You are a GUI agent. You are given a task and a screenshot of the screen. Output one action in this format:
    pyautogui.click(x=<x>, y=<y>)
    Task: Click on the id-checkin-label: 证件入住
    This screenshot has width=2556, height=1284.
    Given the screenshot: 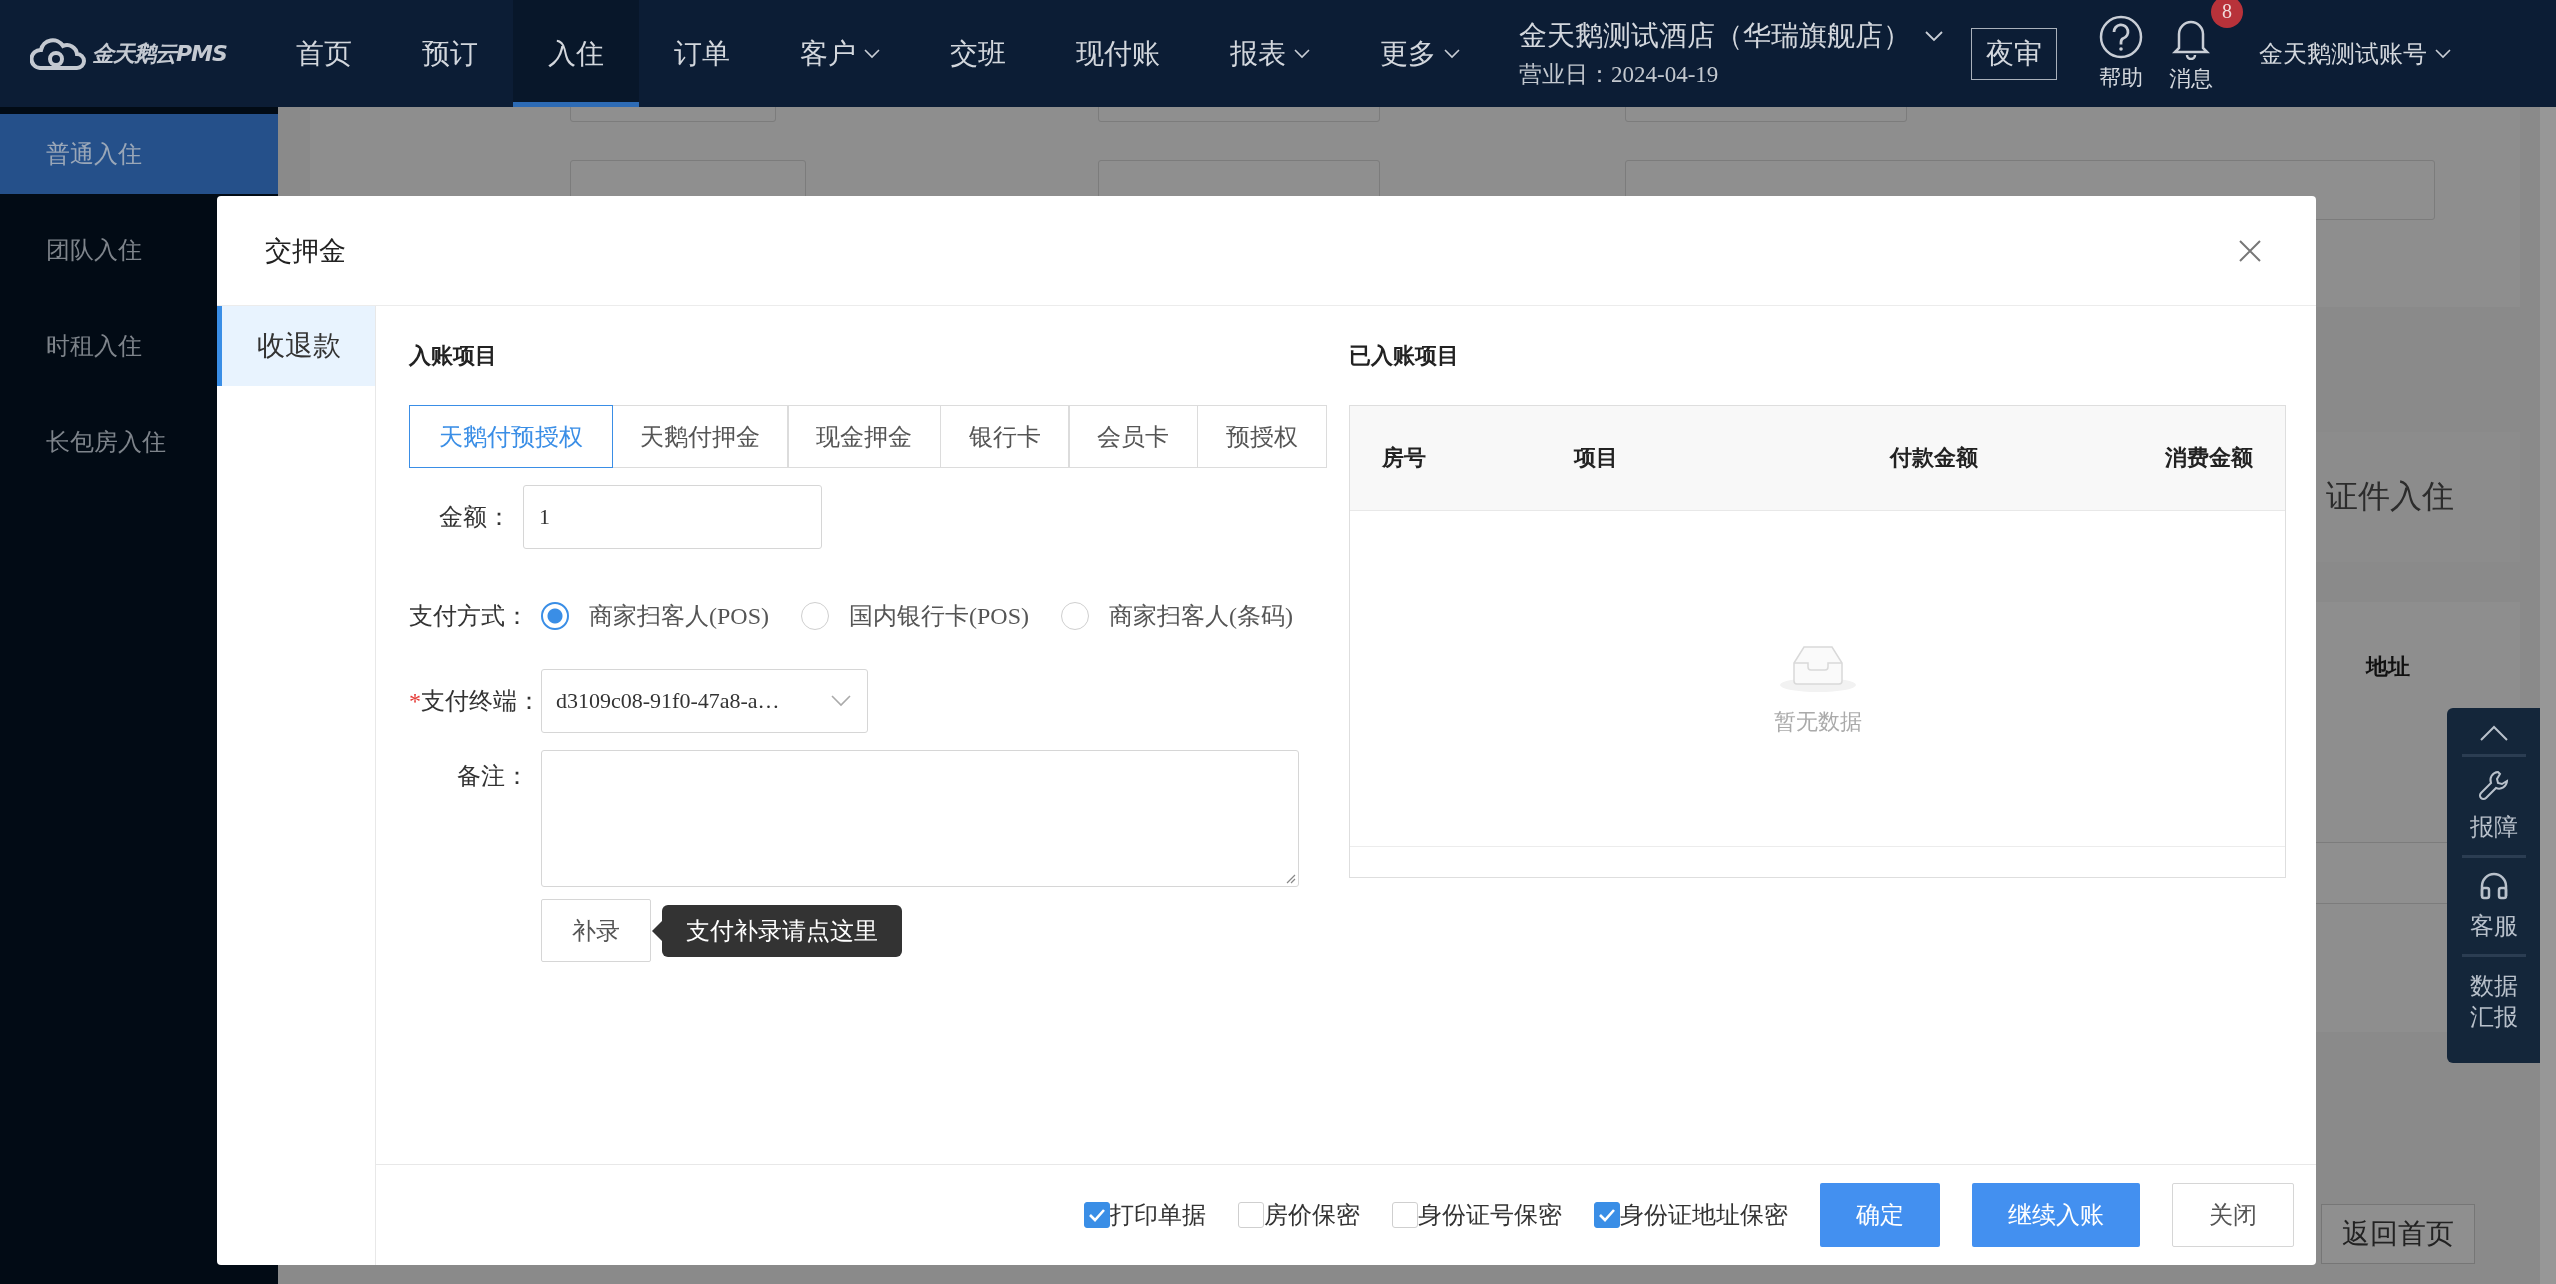 What is the action you would take?
    pyautogui.click(x=2390, y=496)
    